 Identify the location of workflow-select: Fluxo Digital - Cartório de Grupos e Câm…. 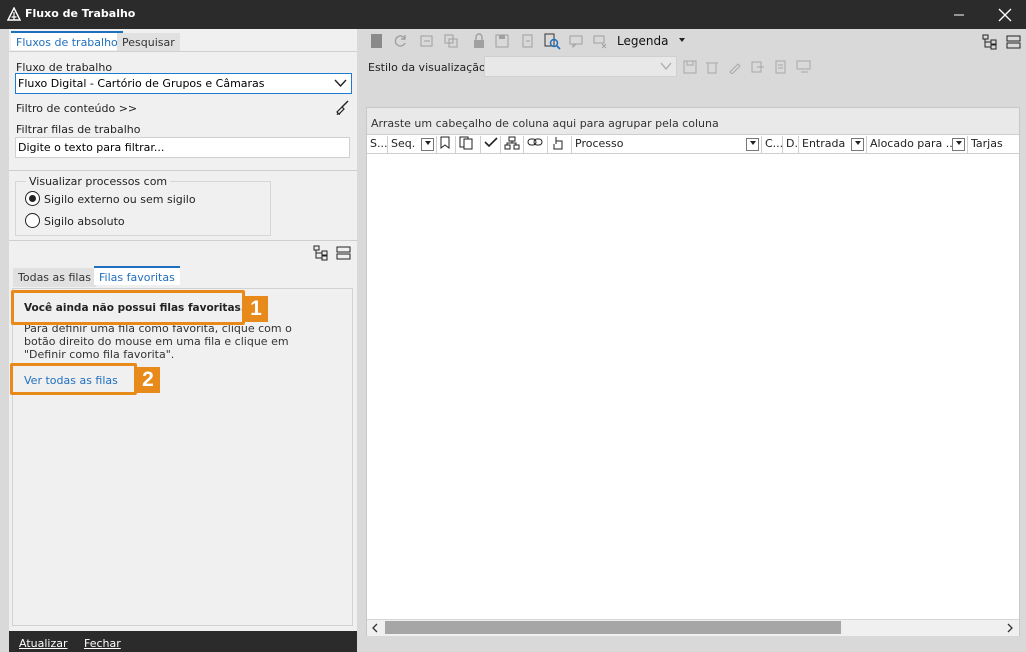
(183, 83).